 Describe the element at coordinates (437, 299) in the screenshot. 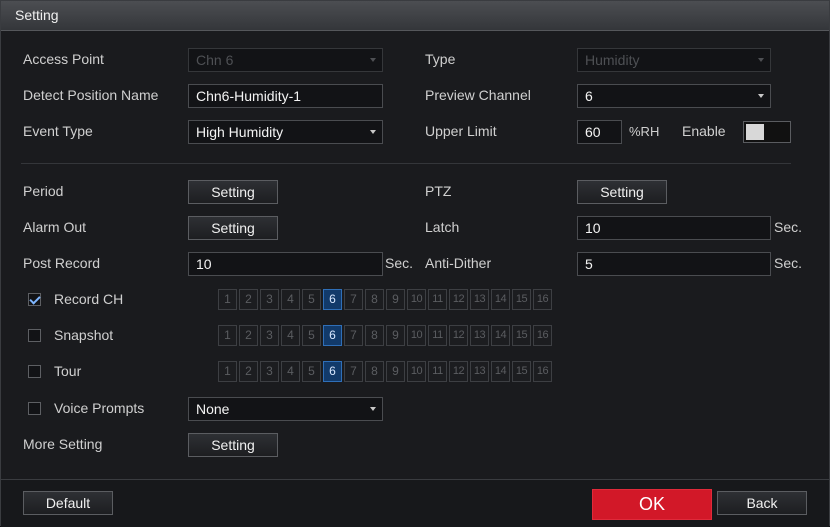

I see `record-channel-11: 11` at that location.